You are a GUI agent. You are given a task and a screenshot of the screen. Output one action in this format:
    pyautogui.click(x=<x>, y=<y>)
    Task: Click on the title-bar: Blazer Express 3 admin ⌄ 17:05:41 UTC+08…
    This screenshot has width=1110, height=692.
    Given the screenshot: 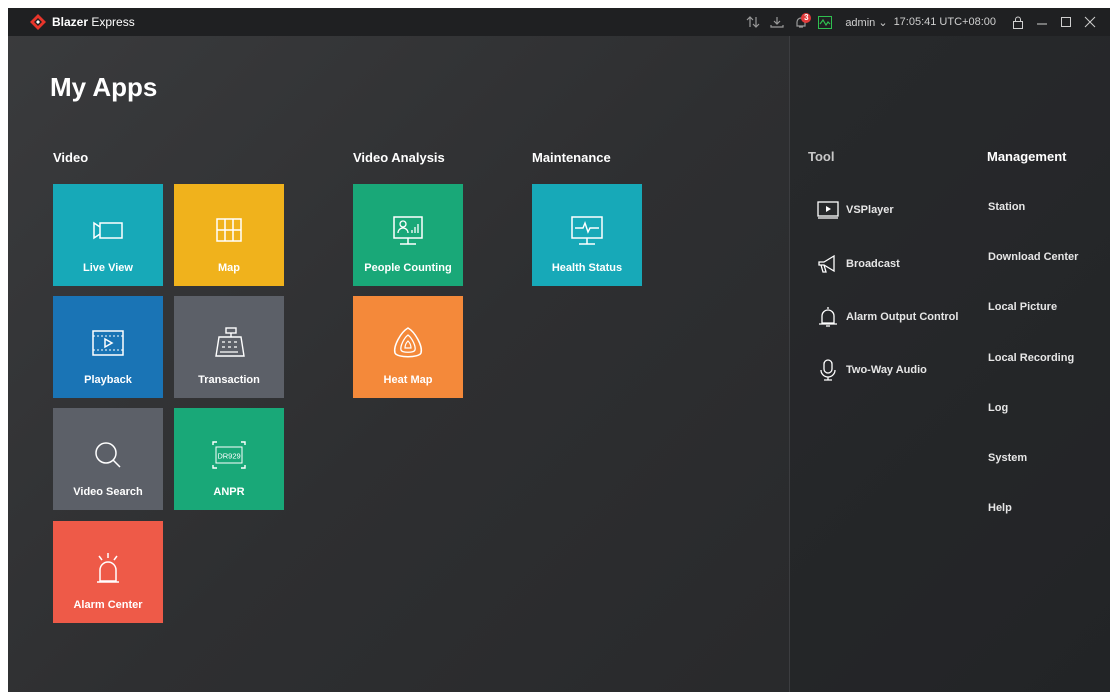 What is the action you would take?
    pyautogui.click(x=559, y=22)
    